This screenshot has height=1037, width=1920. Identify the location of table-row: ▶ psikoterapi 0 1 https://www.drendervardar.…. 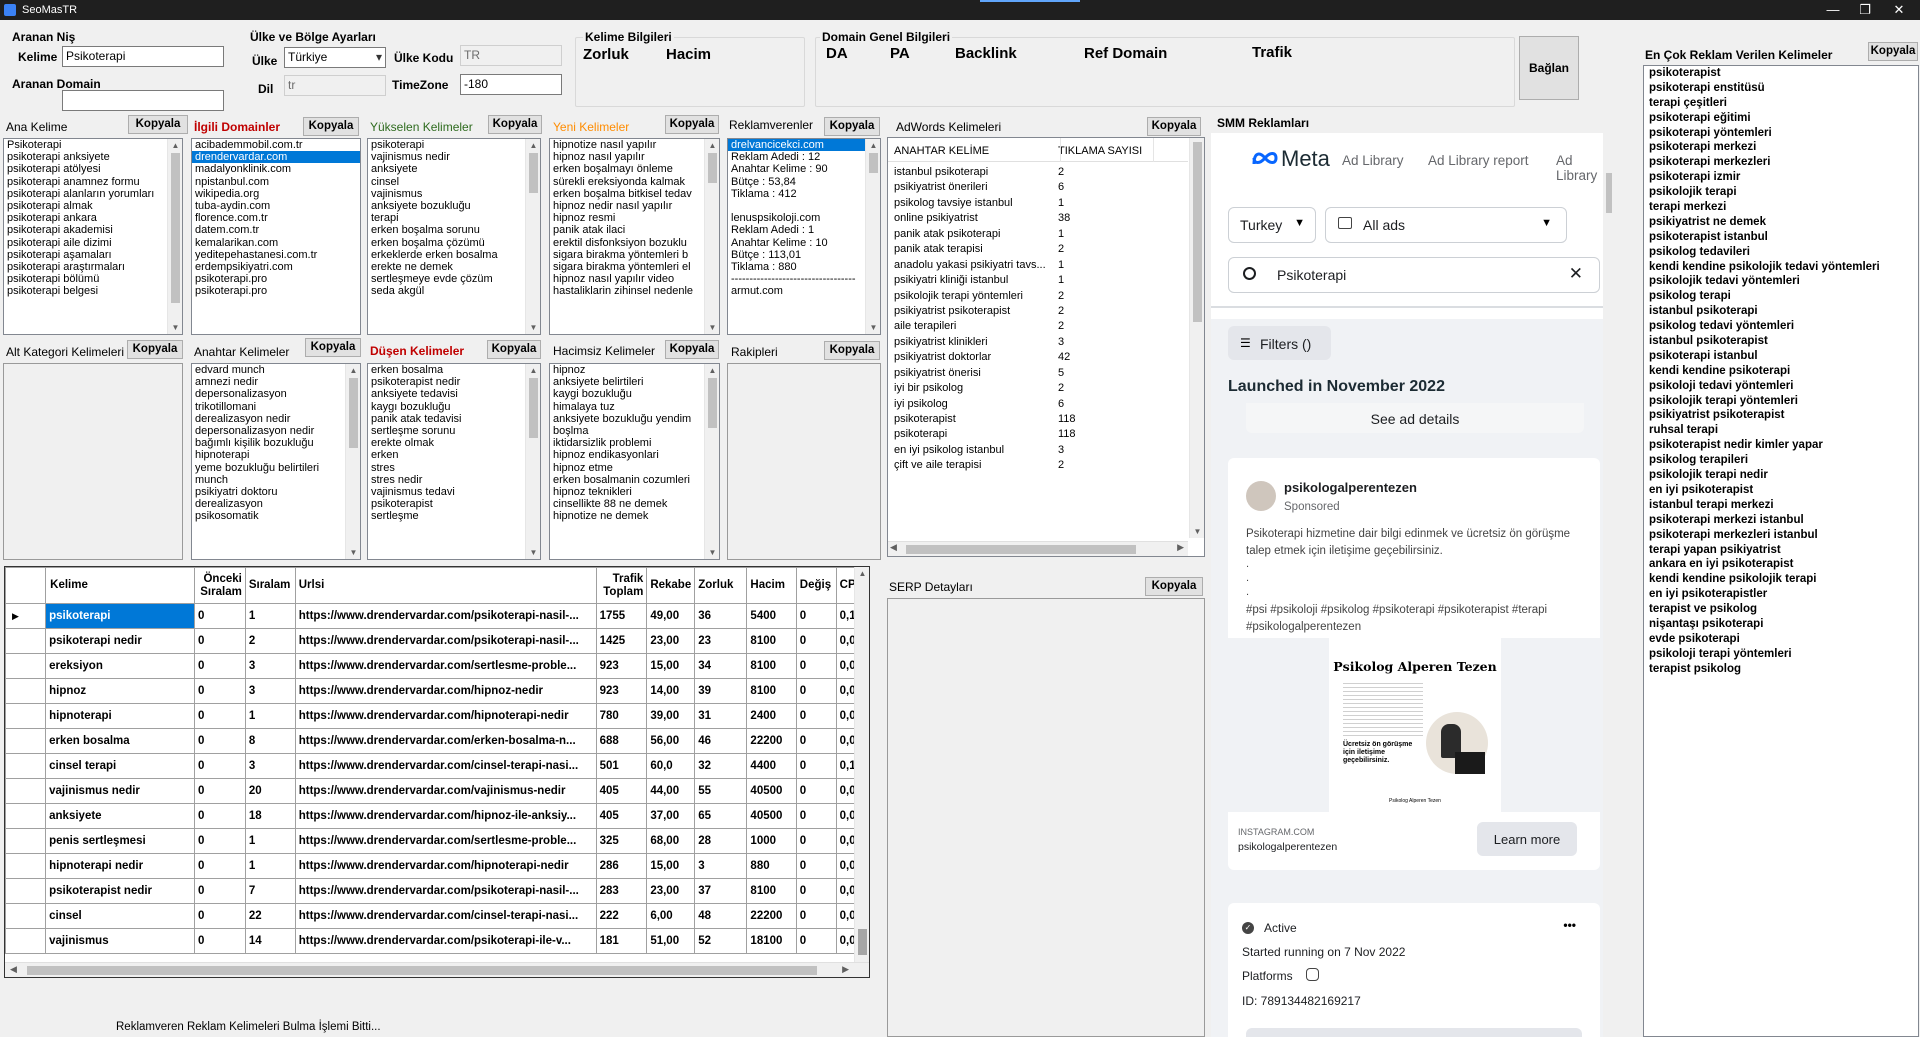
(437, 616).